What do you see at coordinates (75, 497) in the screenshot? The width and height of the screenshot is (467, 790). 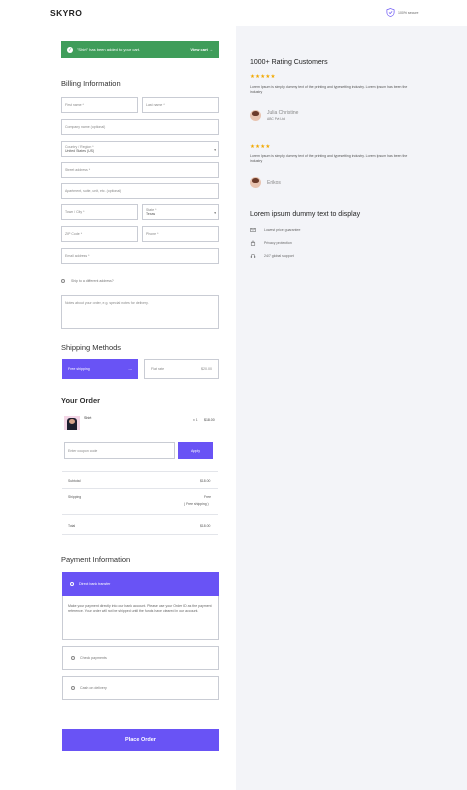 I see `shipping-label: Shipping` at bounding box center [75, 497].